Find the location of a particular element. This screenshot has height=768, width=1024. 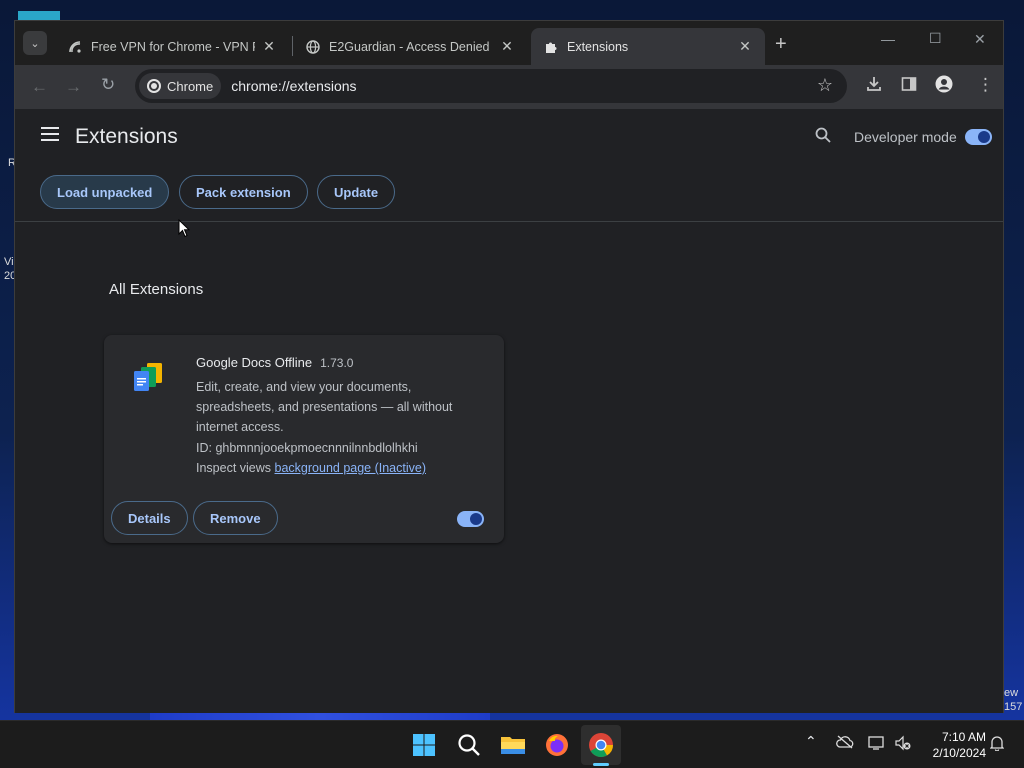

bookmark-star-icon: ☆ is located at coordinates (825, 85).